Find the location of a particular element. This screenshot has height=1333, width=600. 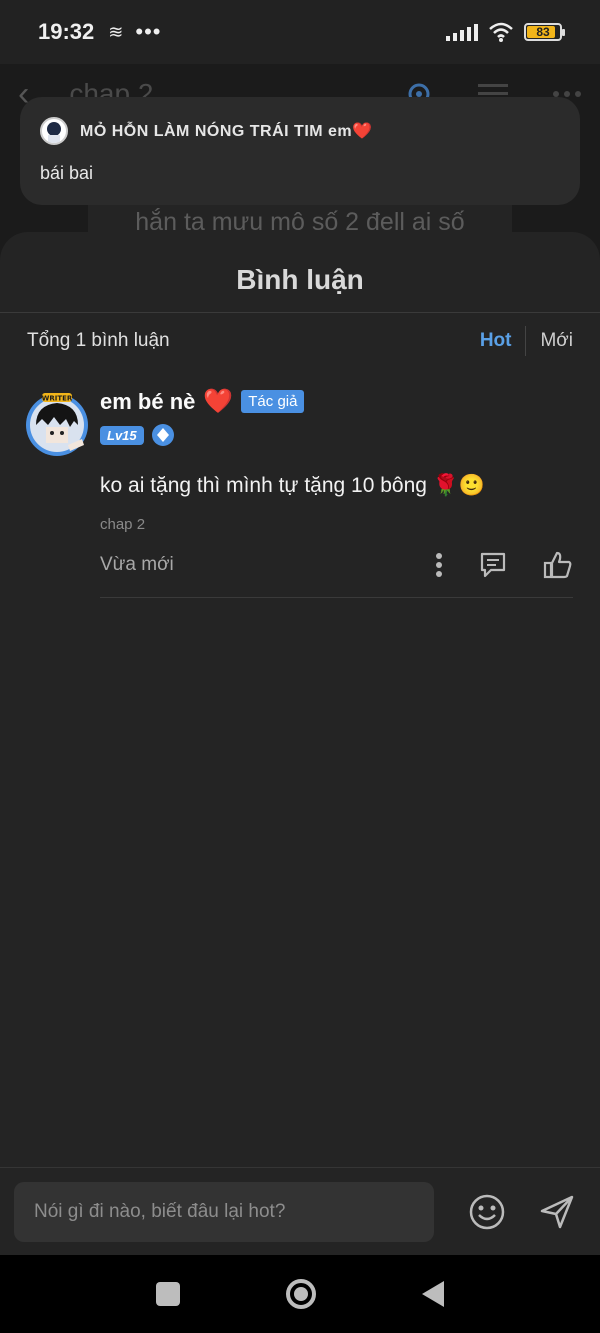

diamond-icon is located at coordinates (162, 435).